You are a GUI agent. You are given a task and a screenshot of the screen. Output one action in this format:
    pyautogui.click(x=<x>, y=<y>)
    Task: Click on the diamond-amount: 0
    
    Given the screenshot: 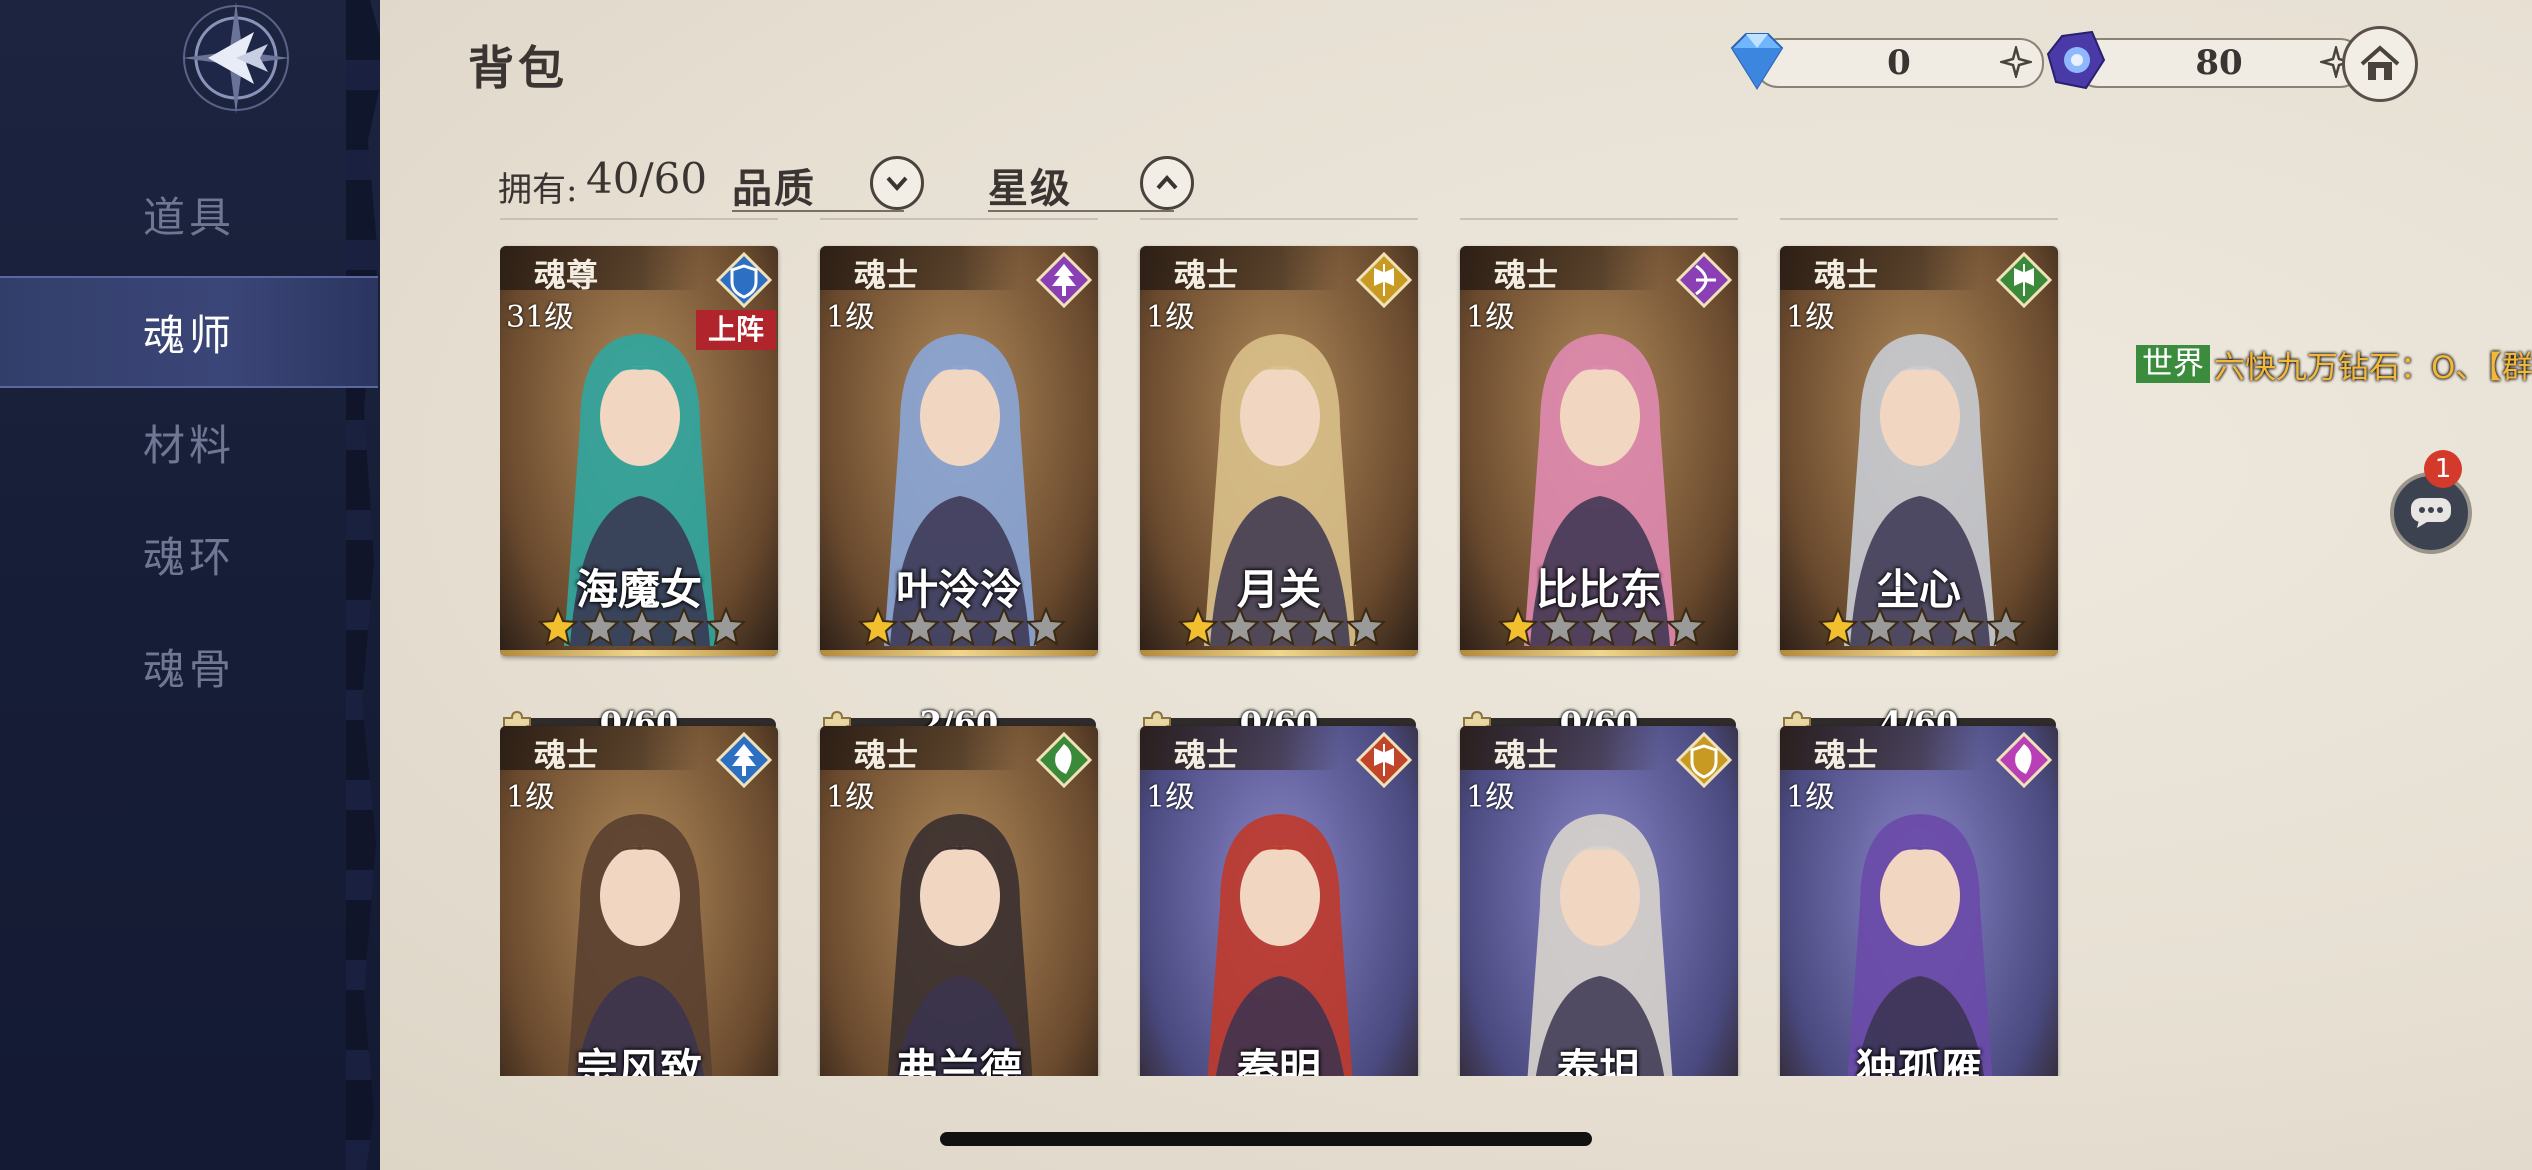 What is the action you would take?
    pyautogui.click(x=1899, y=63)
    